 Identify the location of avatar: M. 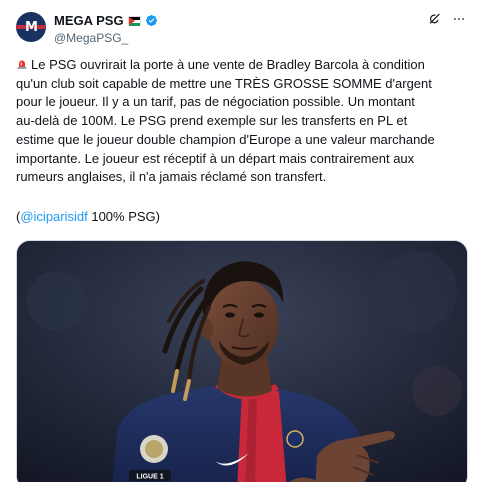
(31, 27).